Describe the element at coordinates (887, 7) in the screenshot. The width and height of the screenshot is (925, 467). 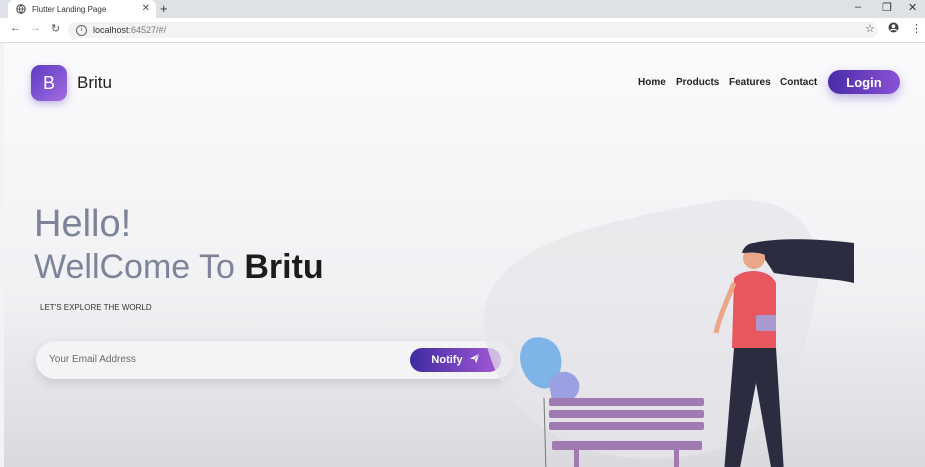
I see `restore-icon: ❐` at that location.